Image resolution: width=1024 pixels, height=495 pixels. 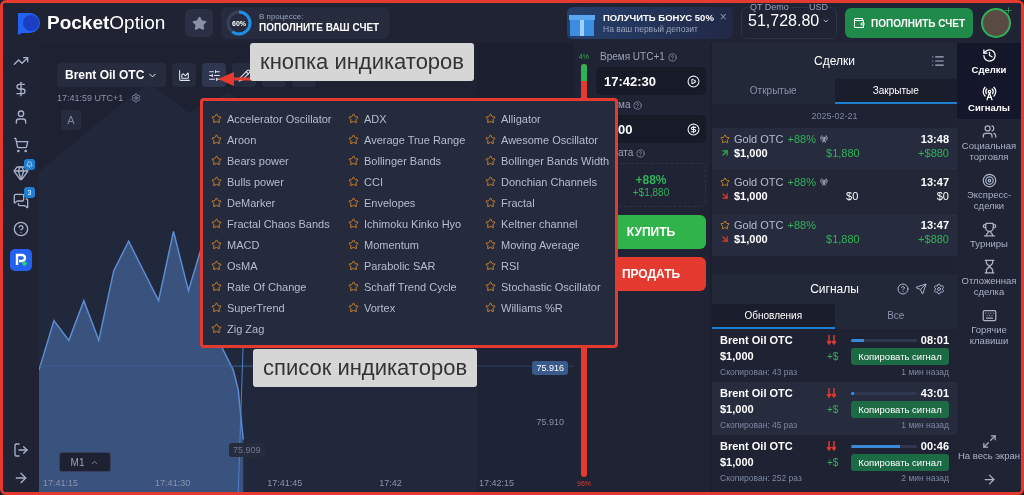 What do you see at coordinates (989, 62) in the screenshot?
I see `sidebar-item: Сделки` at bounding box center [989, 62].